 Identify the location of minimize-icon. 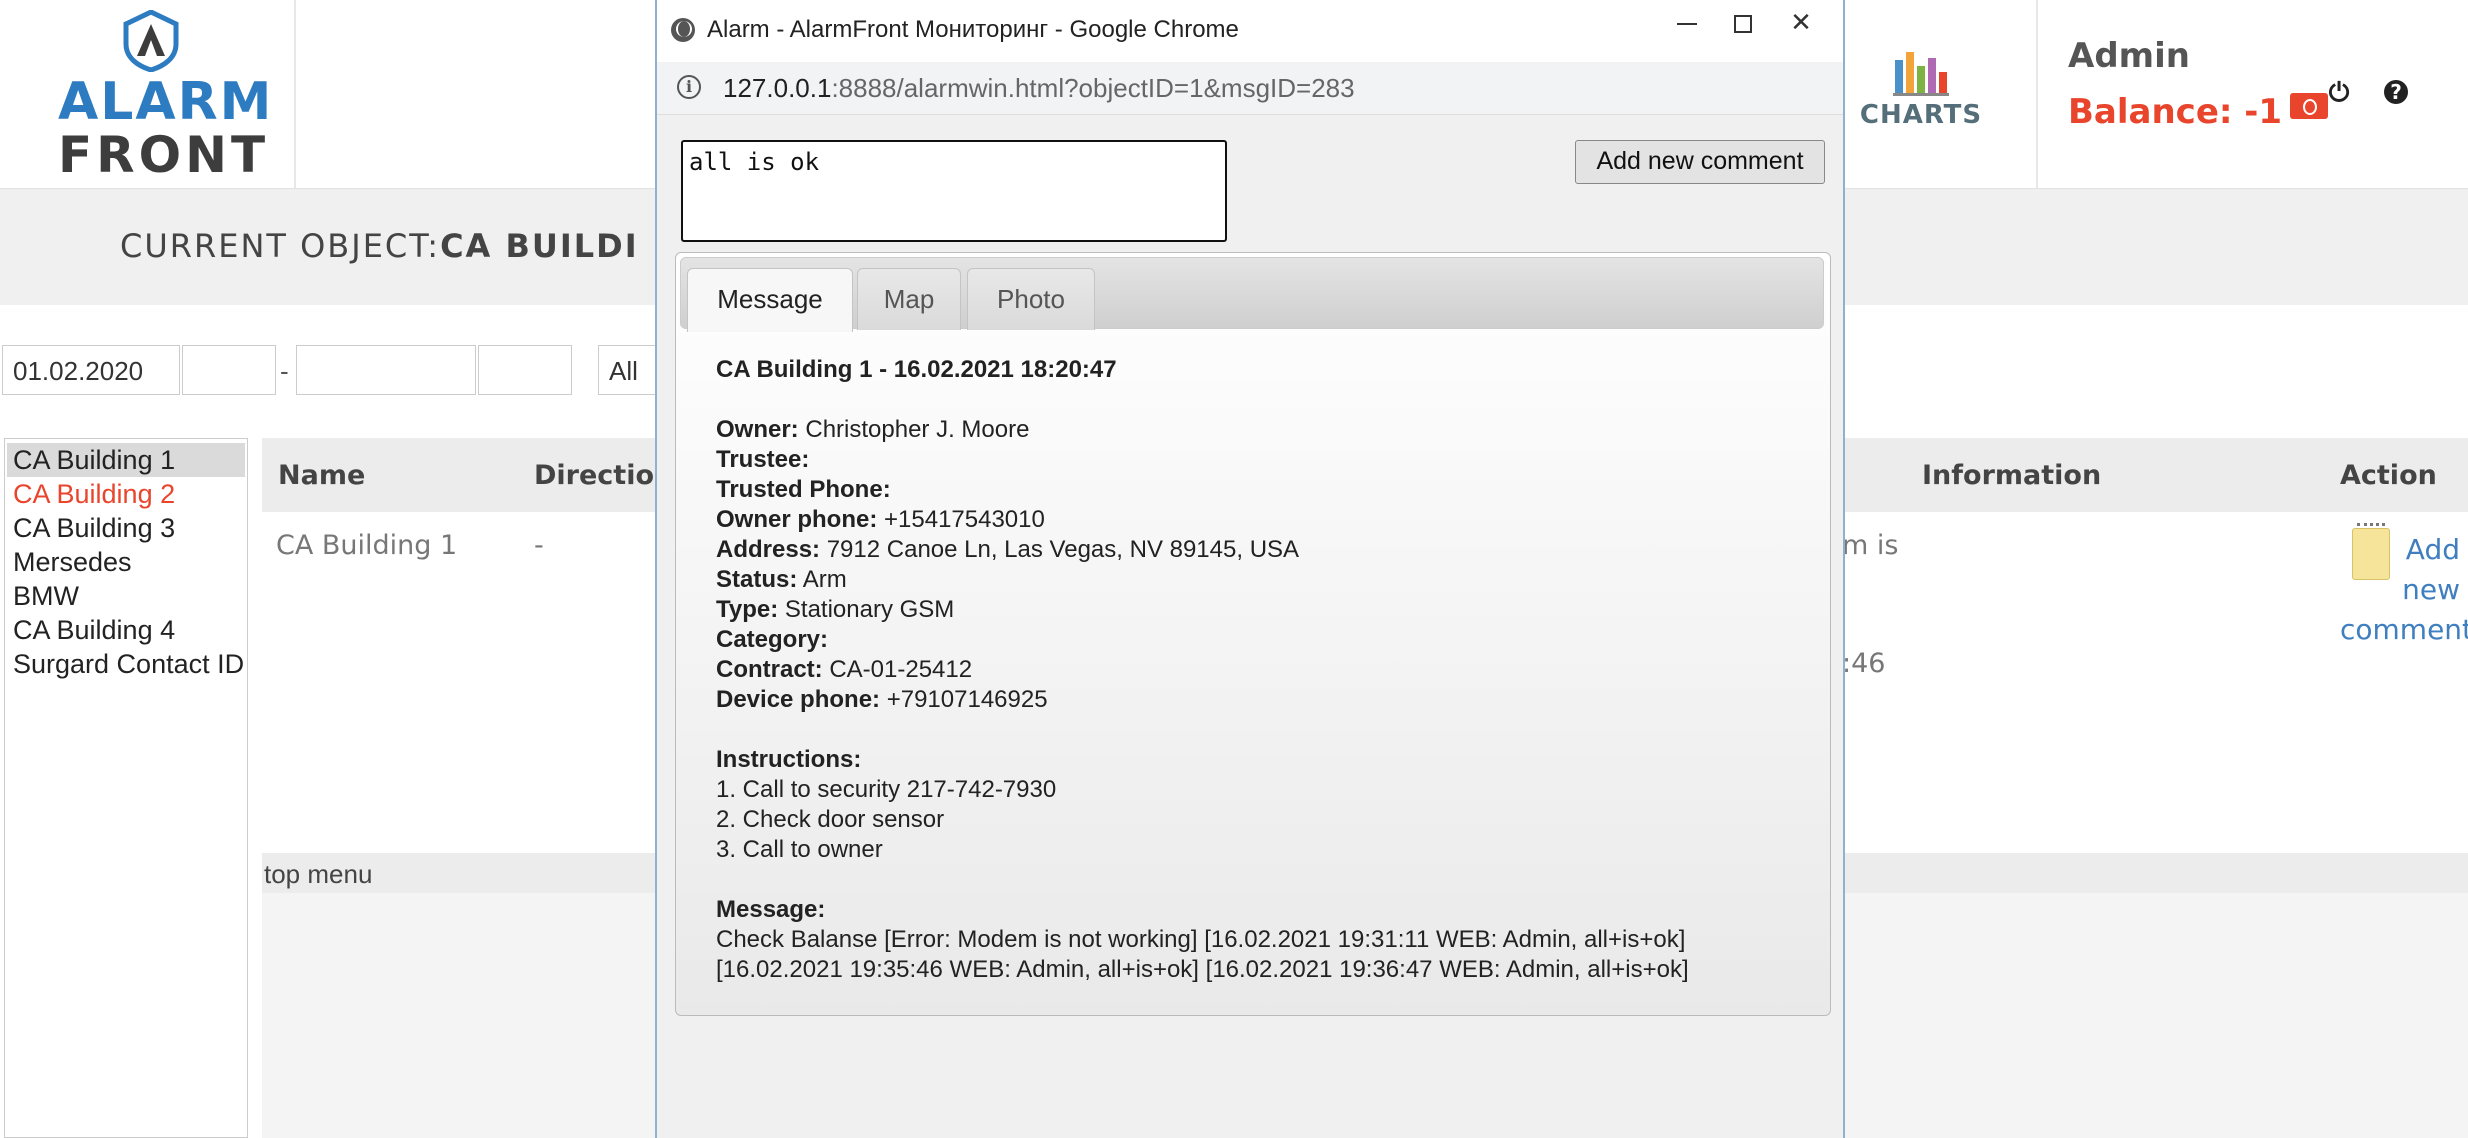
(1687, 23).